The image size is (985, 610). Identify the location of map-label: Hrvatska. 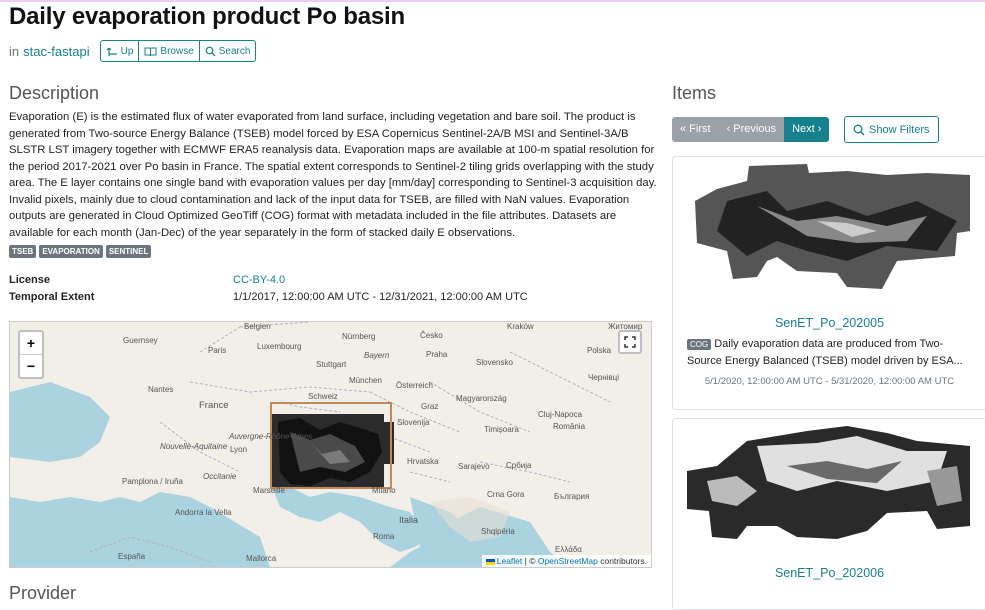
(423, 461).